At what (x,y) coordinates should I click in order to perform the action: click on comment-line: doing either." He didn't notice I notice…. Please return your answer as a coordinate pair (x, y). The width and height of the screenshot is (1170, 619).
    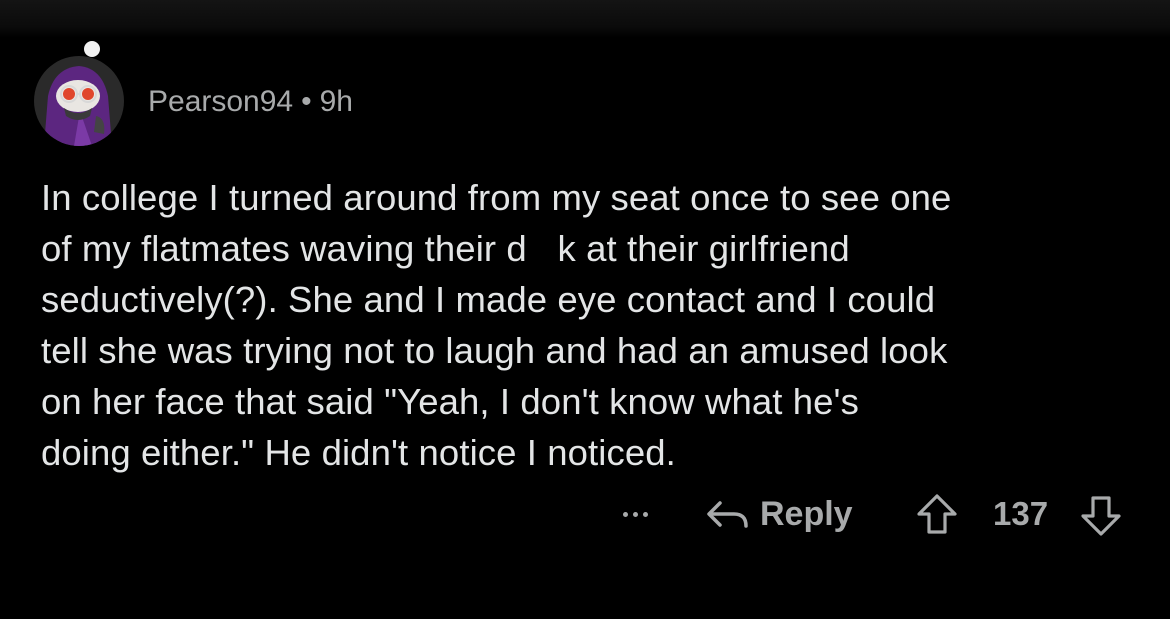
    Looking at the image, I should click on (358, 452).